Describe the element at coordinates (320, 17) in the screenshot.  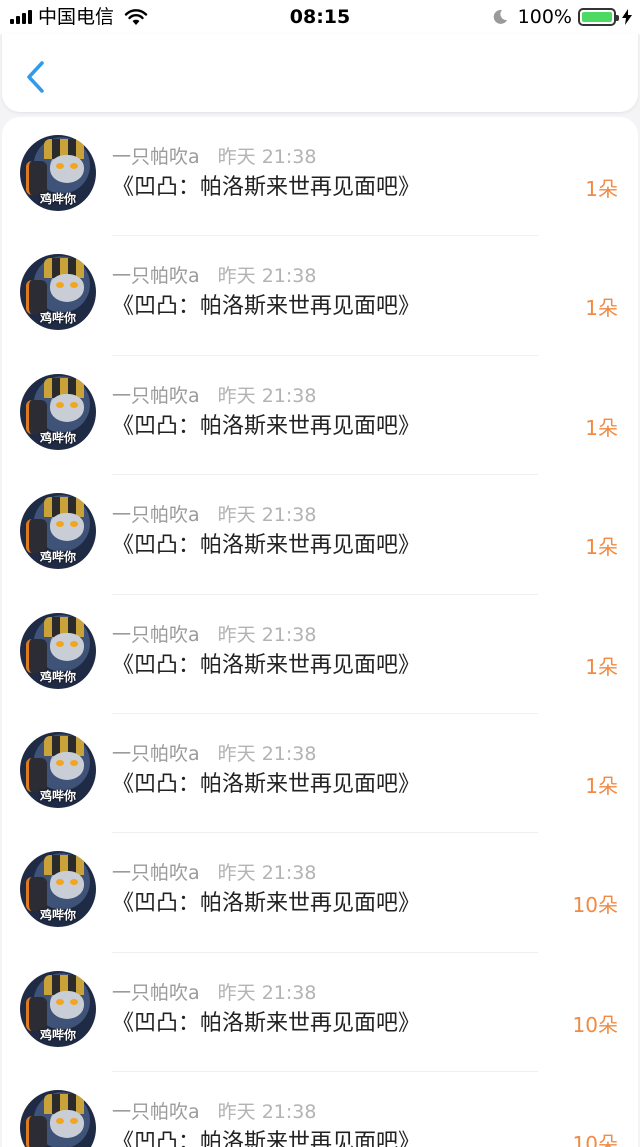
I see `status-bar: 中国电信 08:15 100%` at that location.